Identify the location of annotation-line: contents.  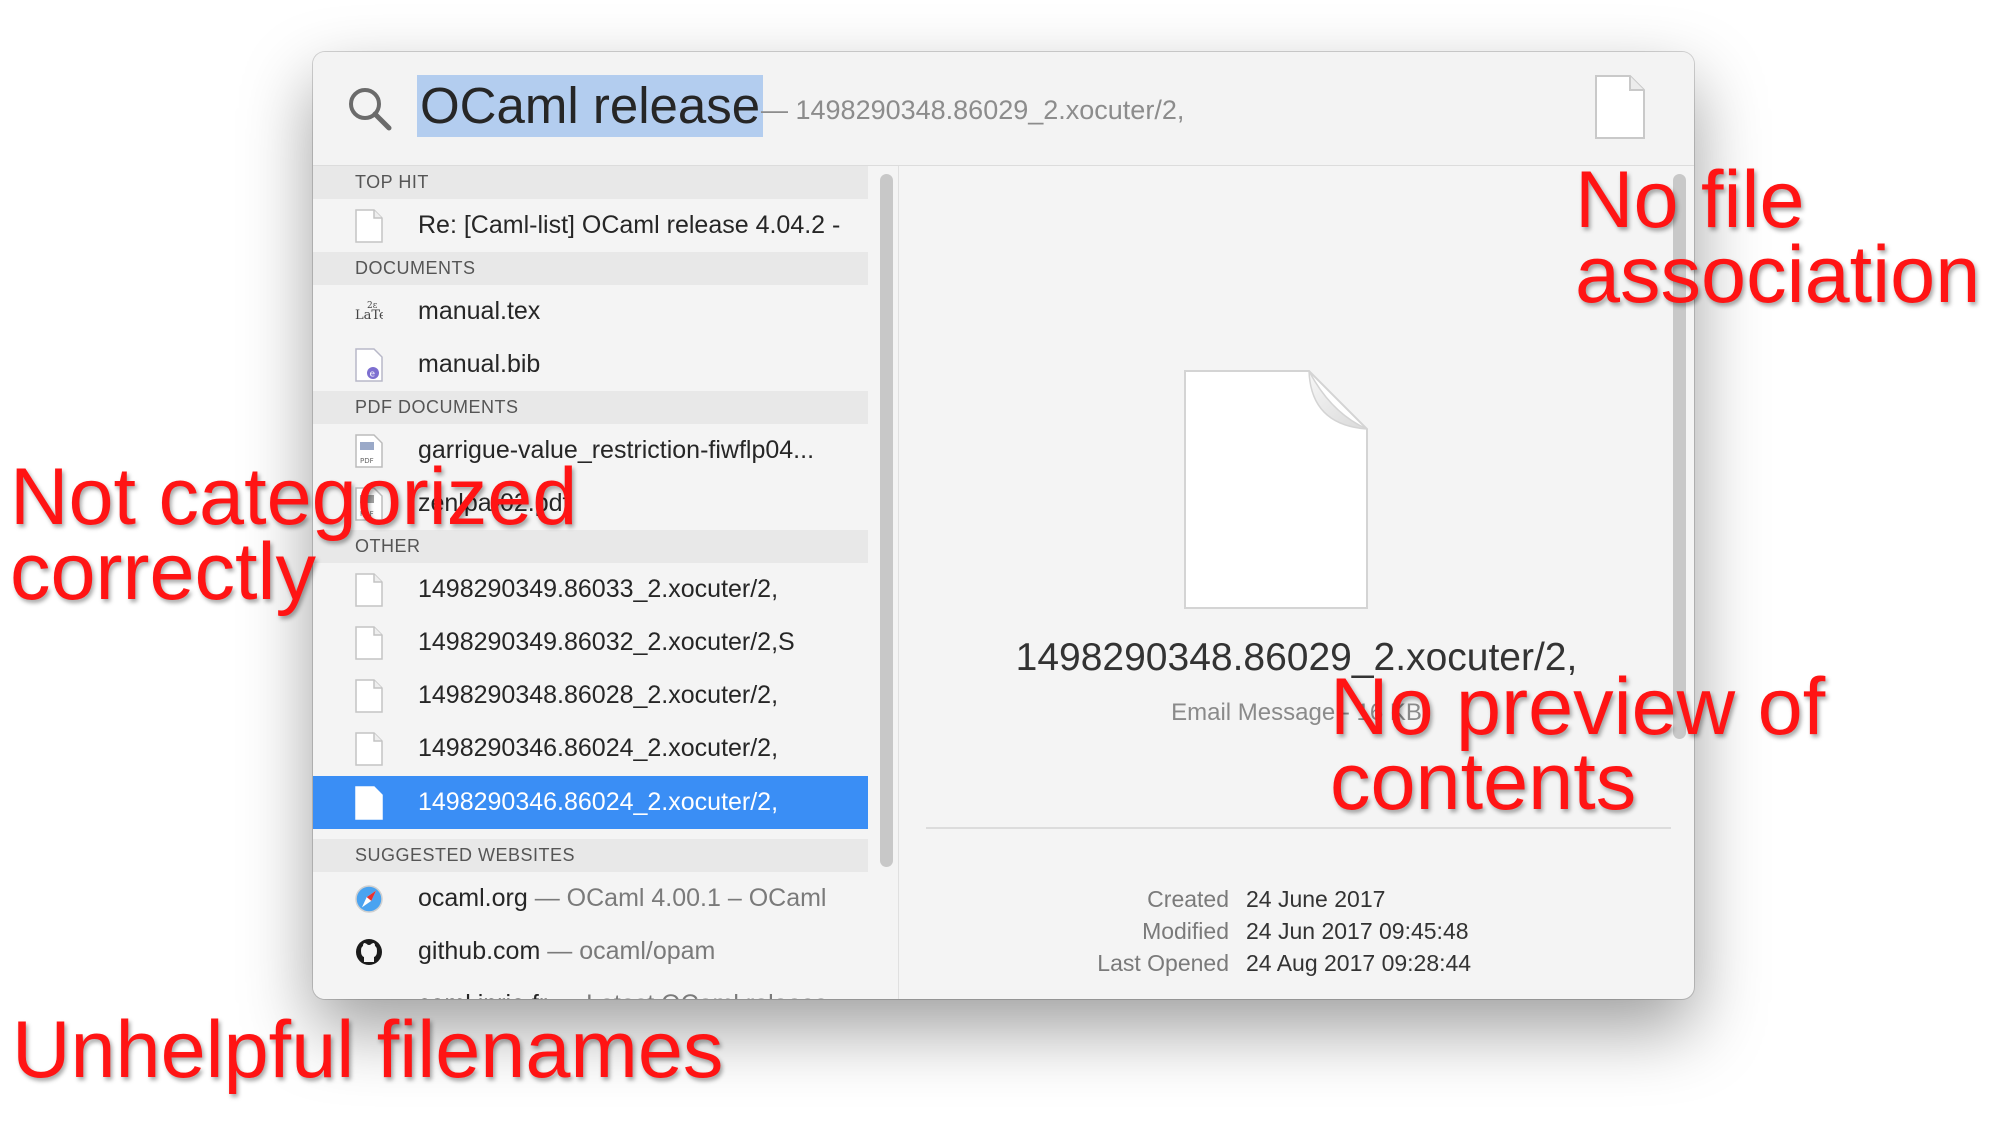
(1483, 782).